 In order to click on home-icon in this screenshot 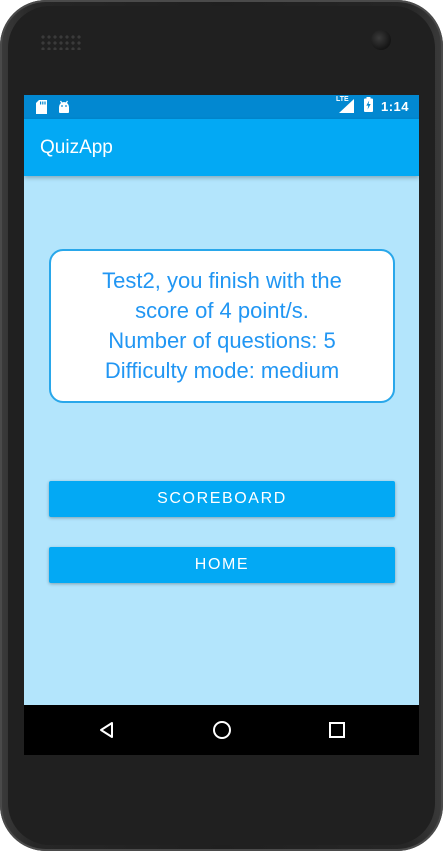, I will do `click(222, 730)`.